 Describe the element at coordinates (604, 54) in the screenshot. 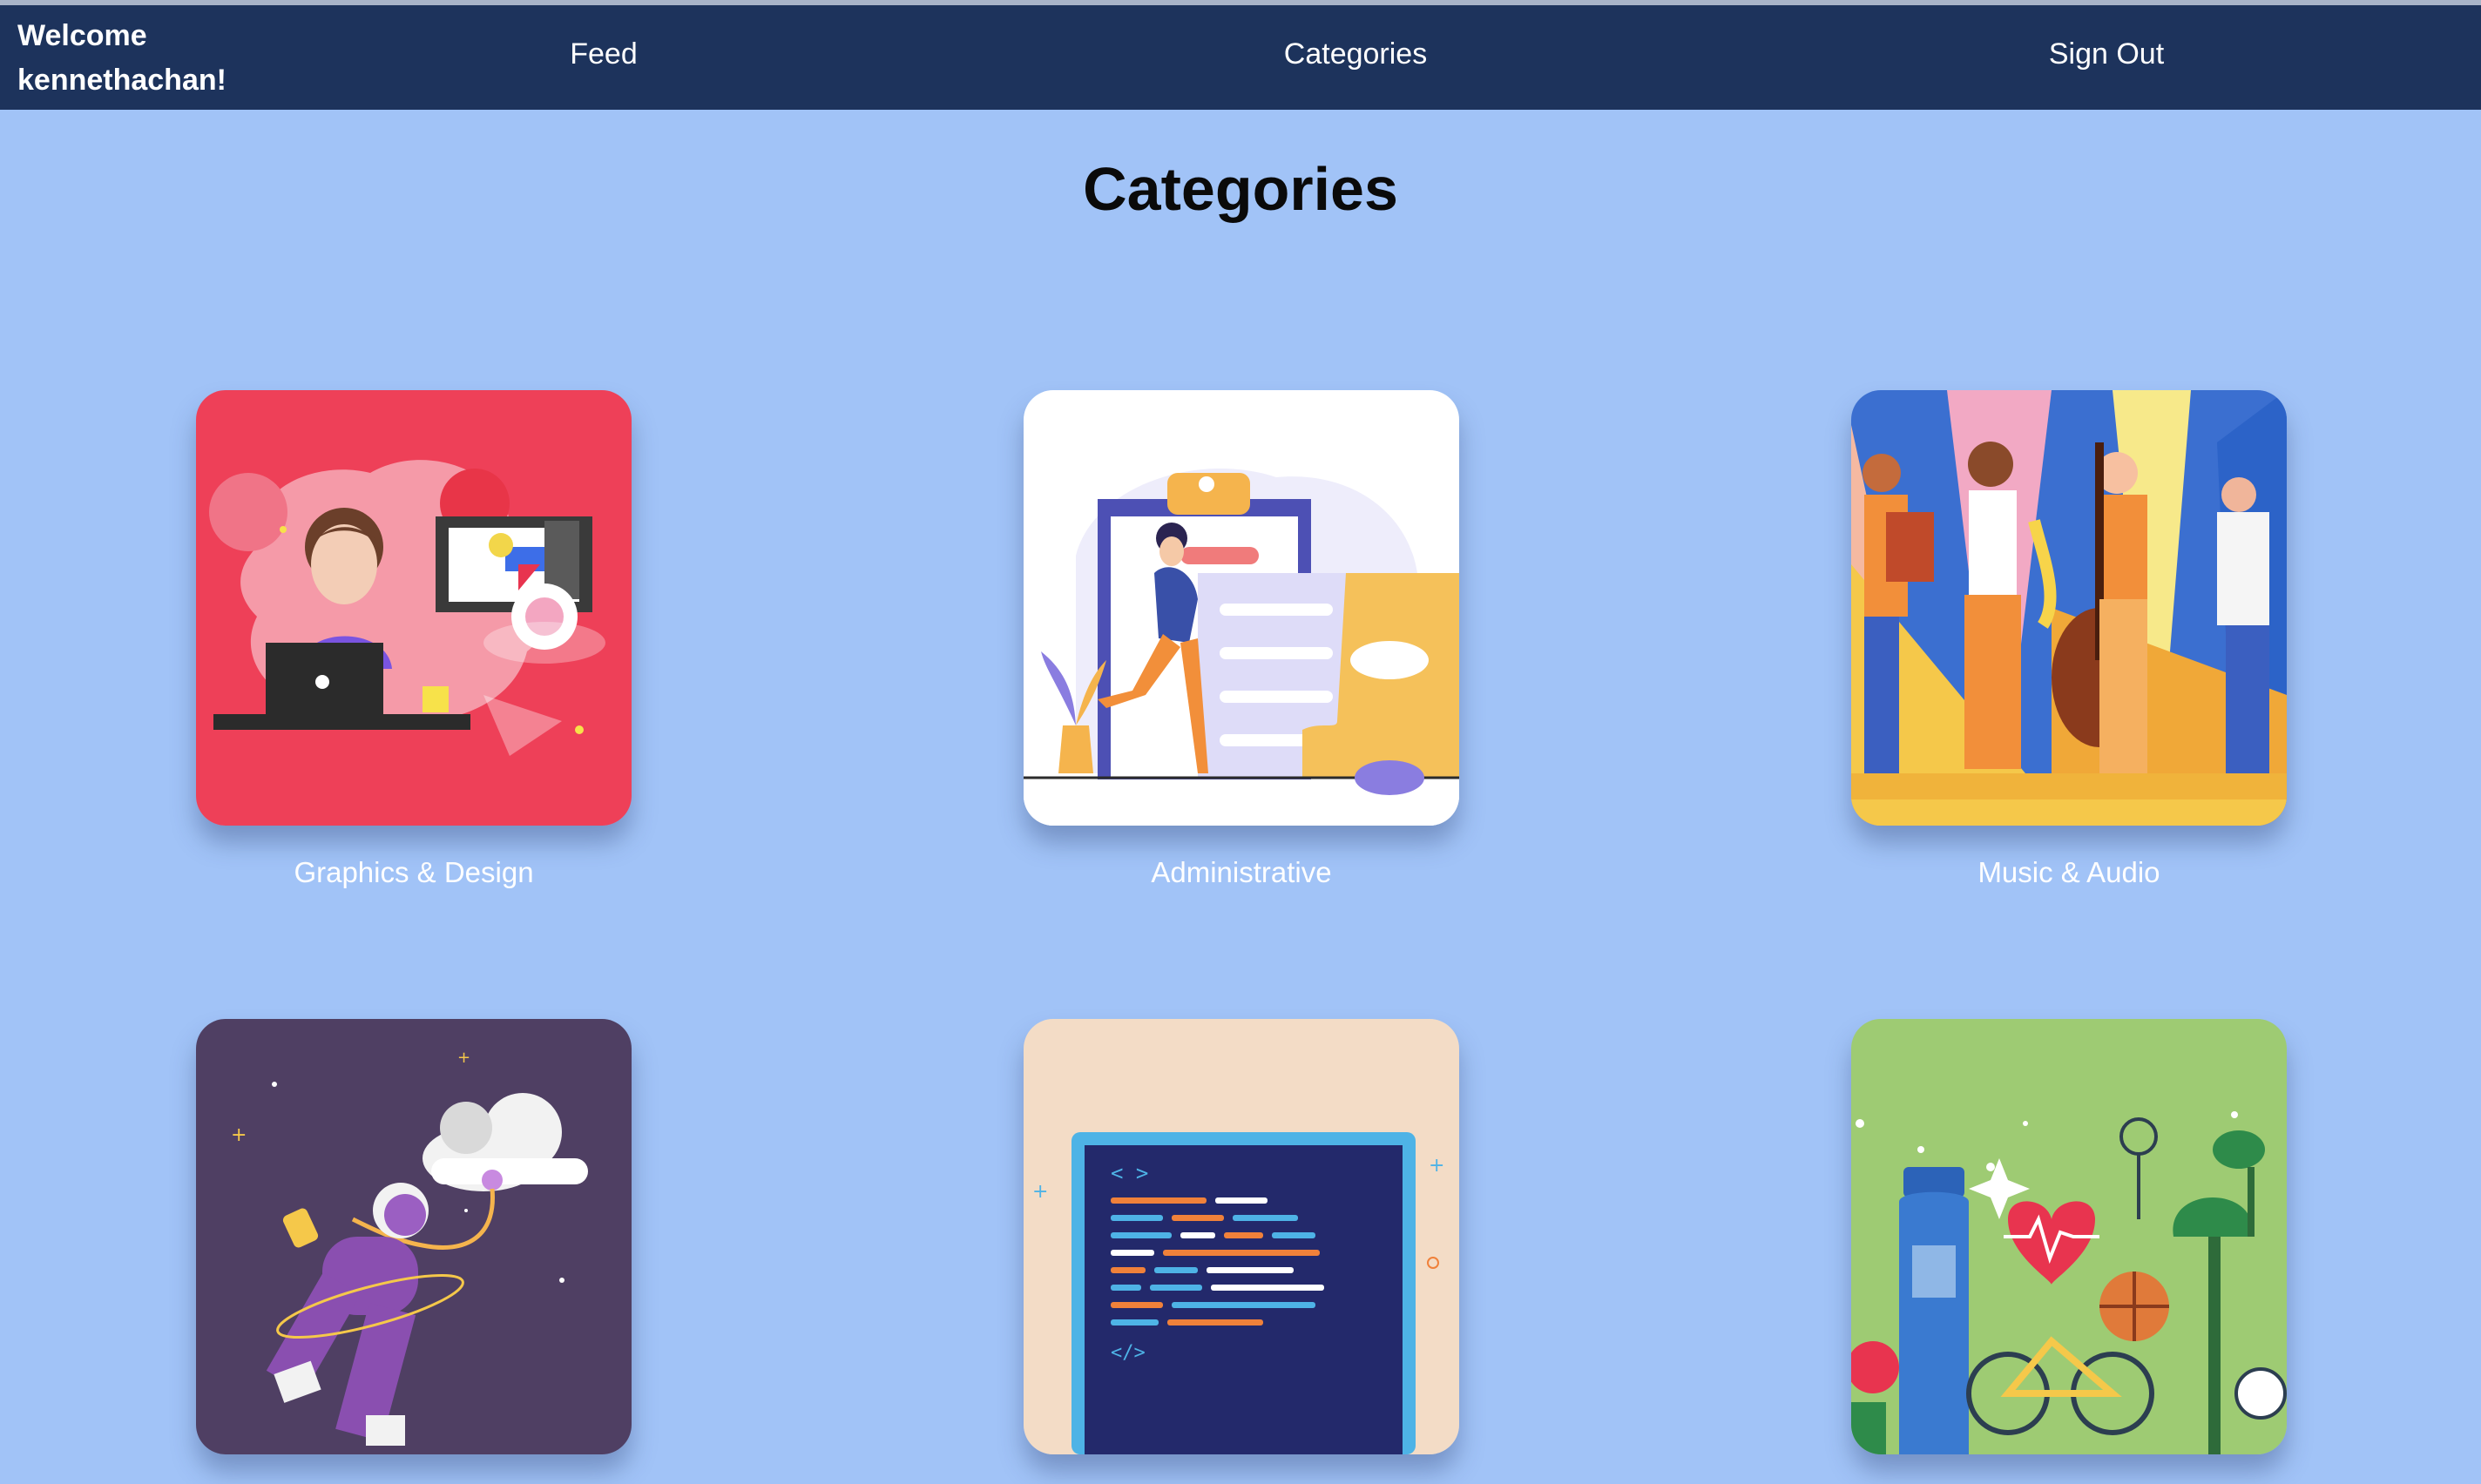

I see `nav-link-feed: Feed` at that location.